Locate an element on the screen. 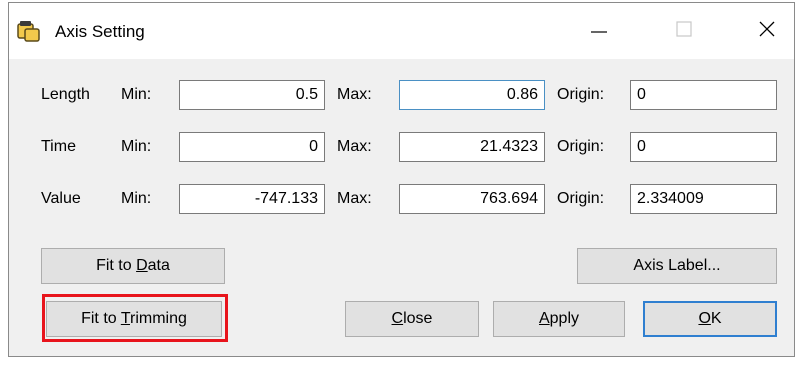  close-icon is located at coordinates (767, 31).